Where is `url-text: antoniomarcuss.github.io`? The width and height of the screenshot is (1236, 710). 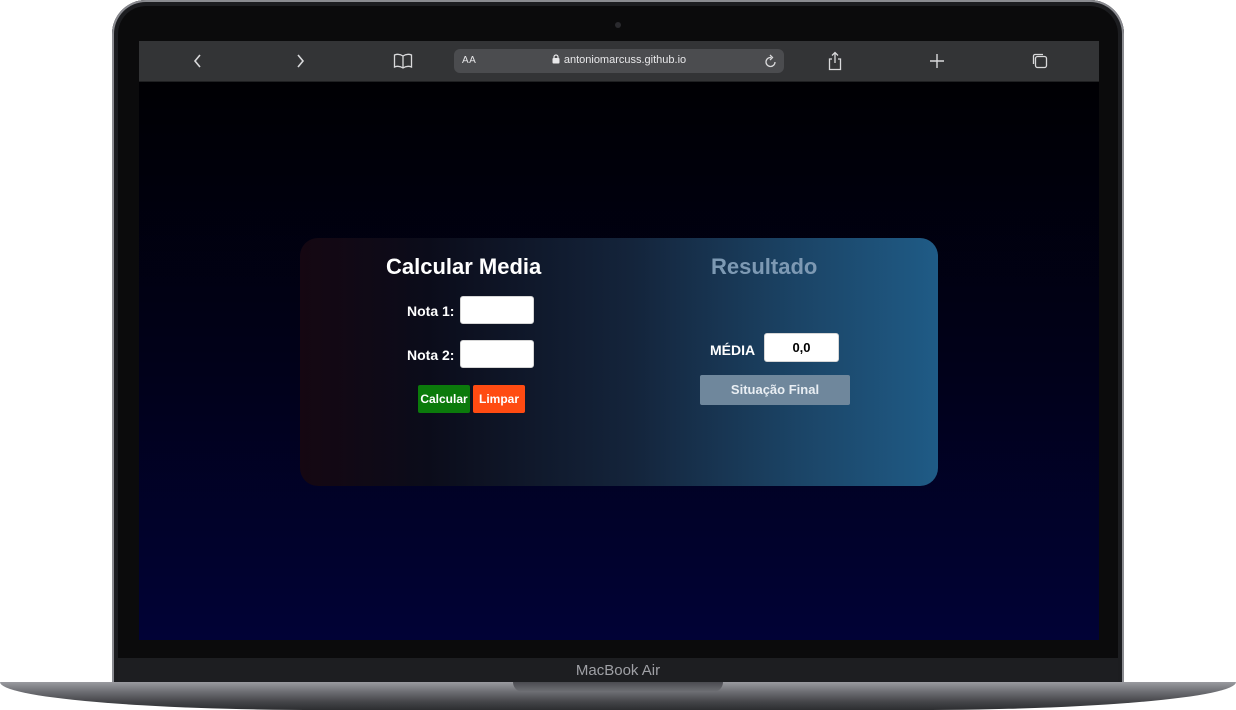
url-text: antoniomarcuss.github.io is located at coordinates (625, 60).